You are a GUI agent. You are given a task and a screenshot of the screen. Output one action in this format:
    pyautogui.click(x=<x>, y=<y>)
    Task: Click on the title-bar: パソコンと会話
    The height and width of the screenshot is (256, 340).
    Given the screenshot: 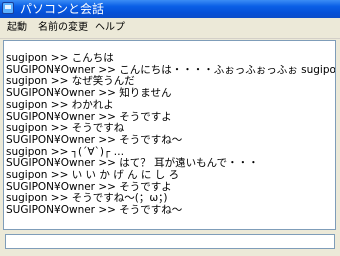 What is the action you would take?
    pyautogui.click(x=170, y=9)
    